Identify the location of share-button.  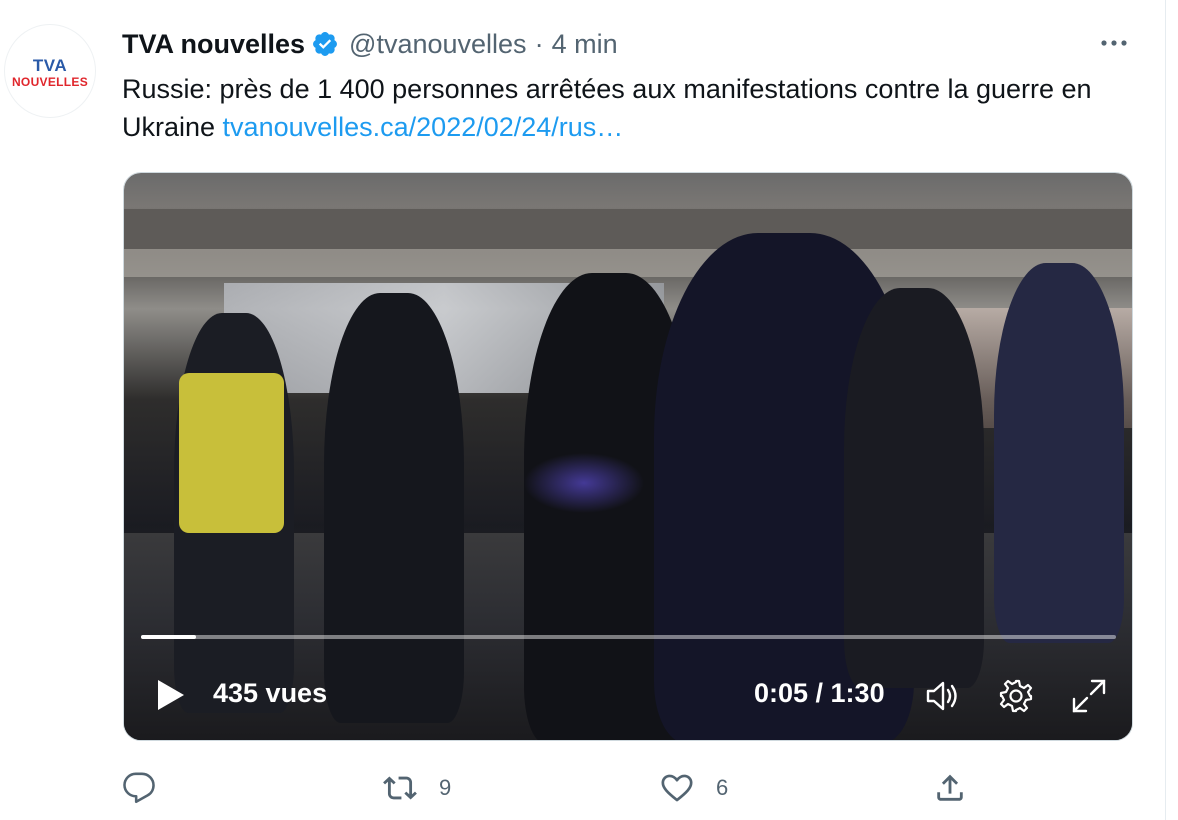
(950, 788).